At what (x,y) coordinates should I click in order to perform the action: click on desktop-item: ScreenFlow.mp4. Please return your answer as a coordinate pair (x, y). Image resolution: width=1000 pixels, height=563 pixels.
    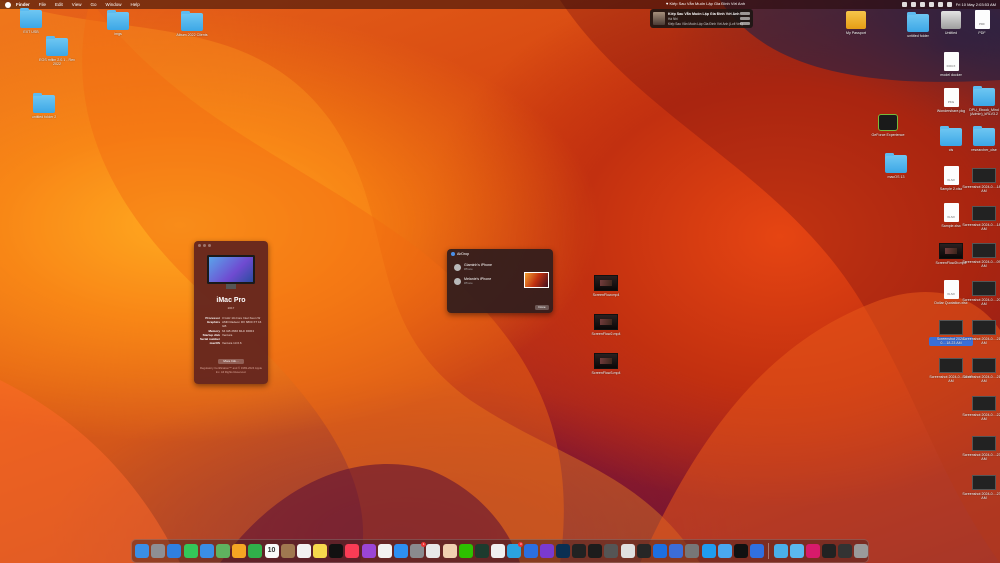
    Looking at the image, I should click on (606, 286).